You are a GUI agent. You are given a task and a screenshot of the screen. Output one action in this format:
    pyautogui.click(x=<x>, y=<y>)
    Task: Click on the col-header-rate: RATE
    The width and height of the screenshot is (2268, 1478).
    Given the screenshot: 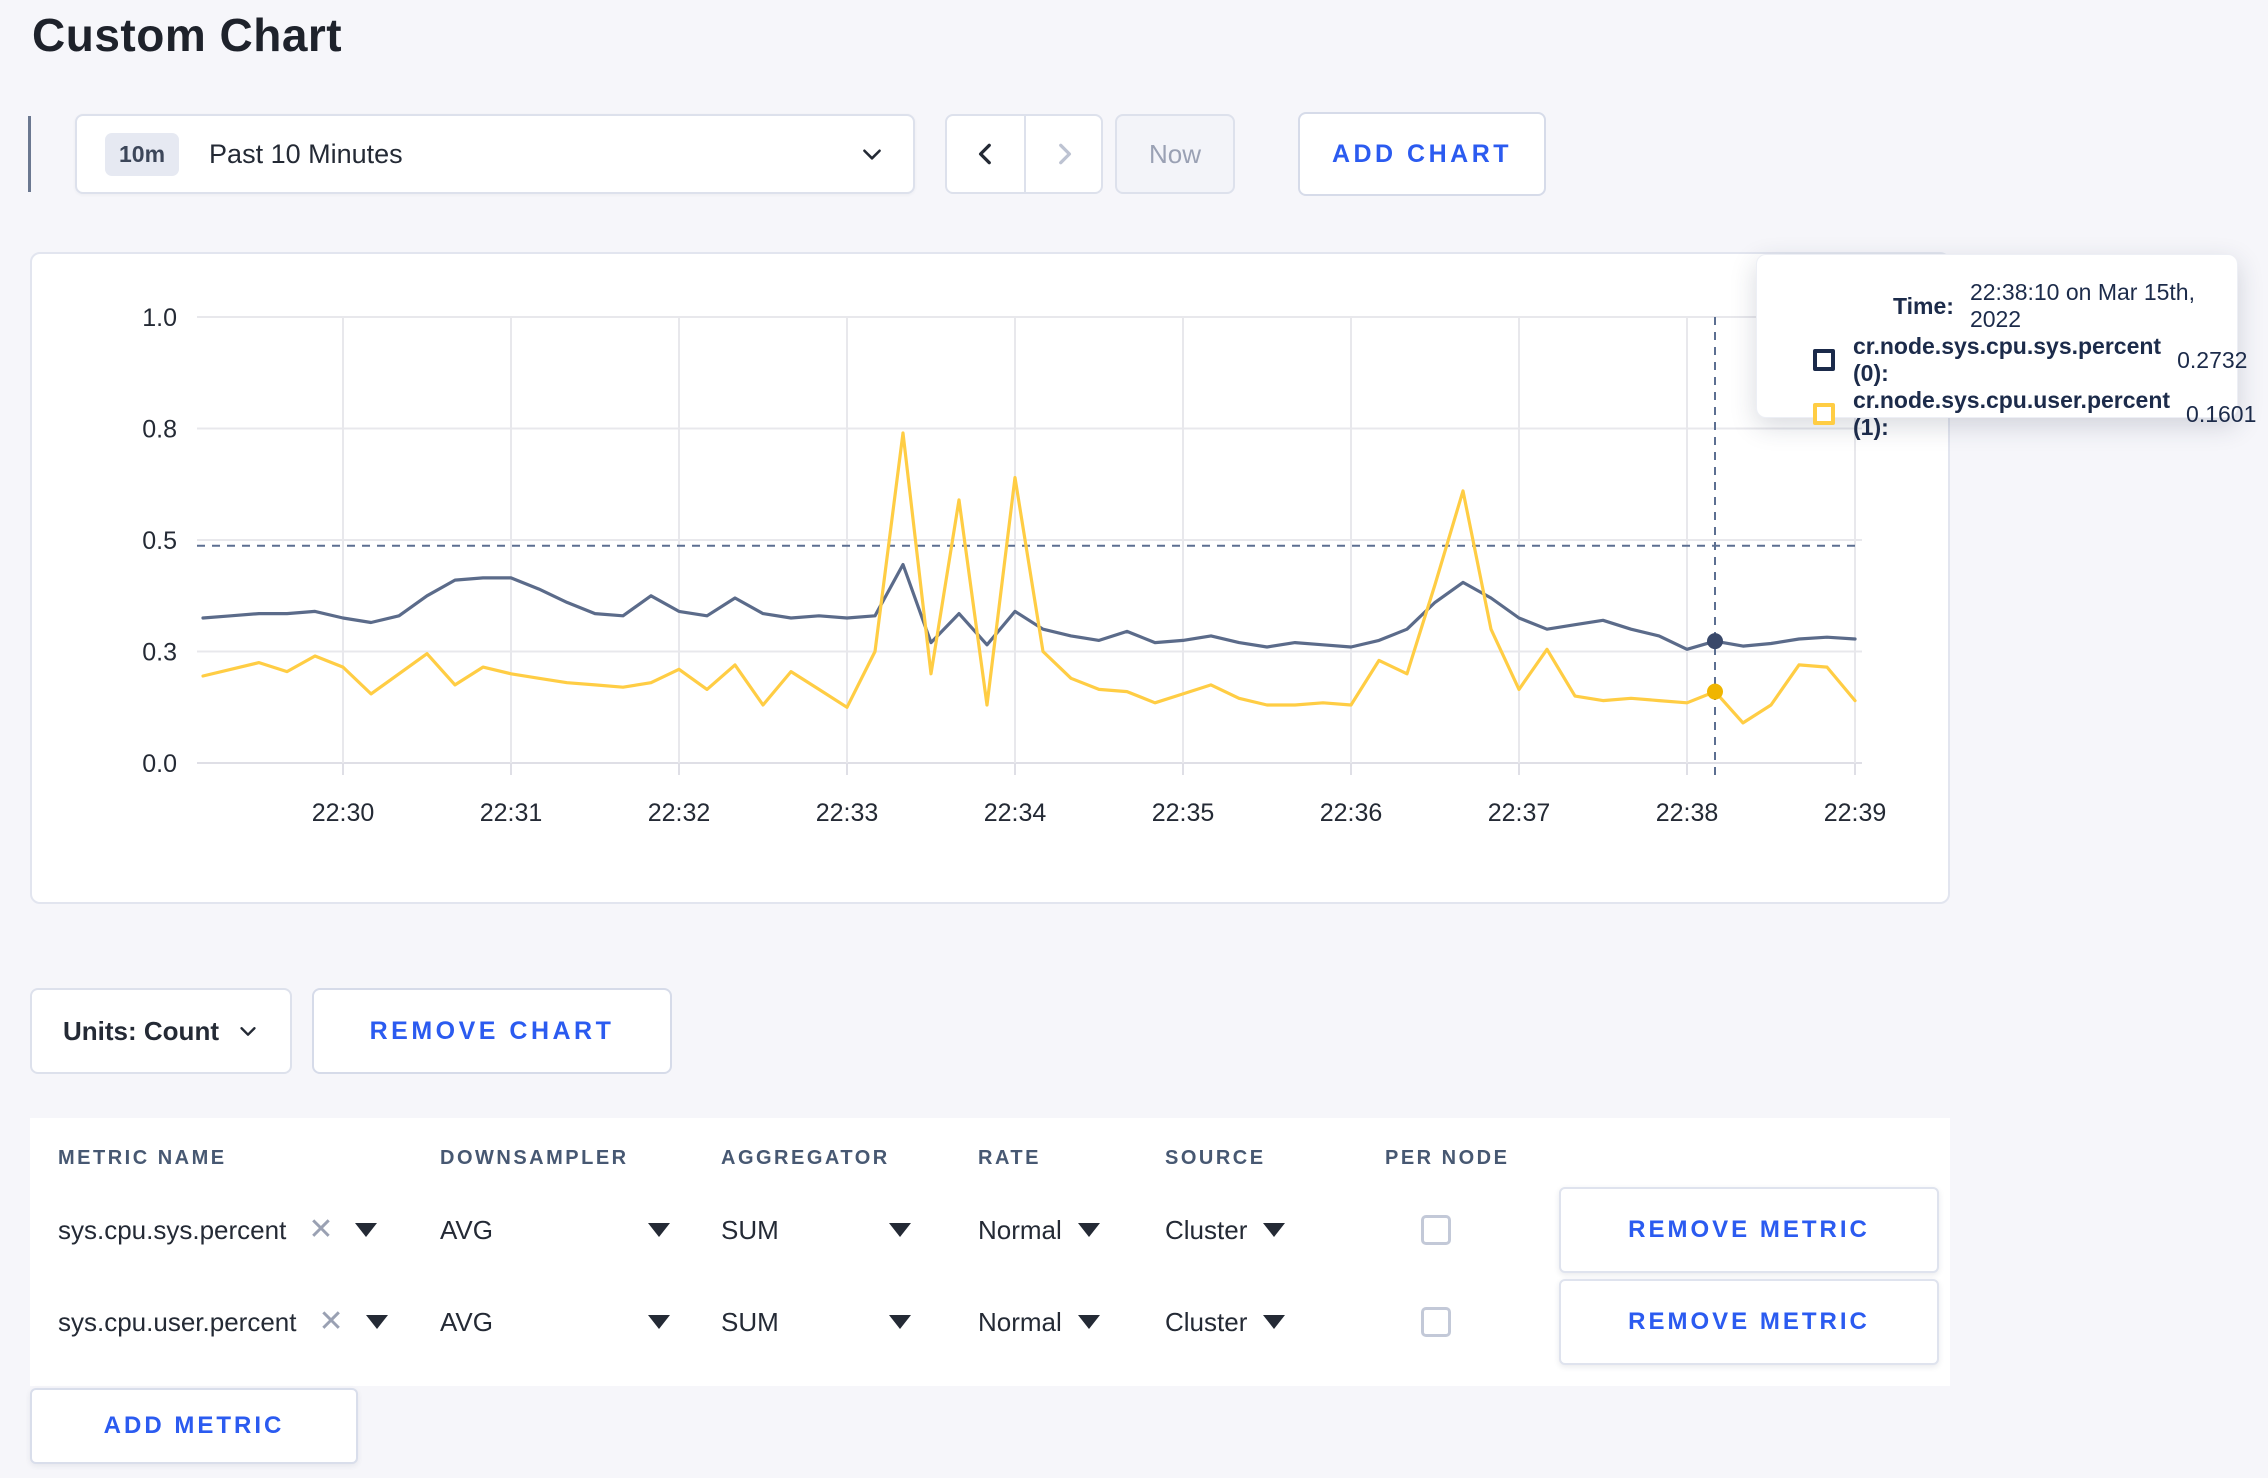 What is the action you would take?
    pyautogui.click(x=1009, y=1157)
    